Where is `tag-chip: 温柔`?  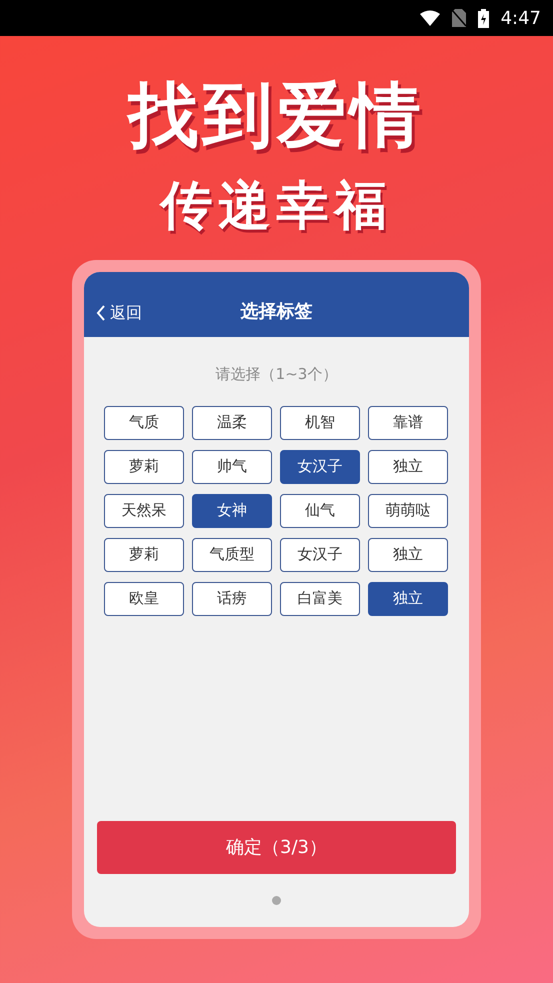
tag-chip: 温柔 is located at coordinates (232, 423).